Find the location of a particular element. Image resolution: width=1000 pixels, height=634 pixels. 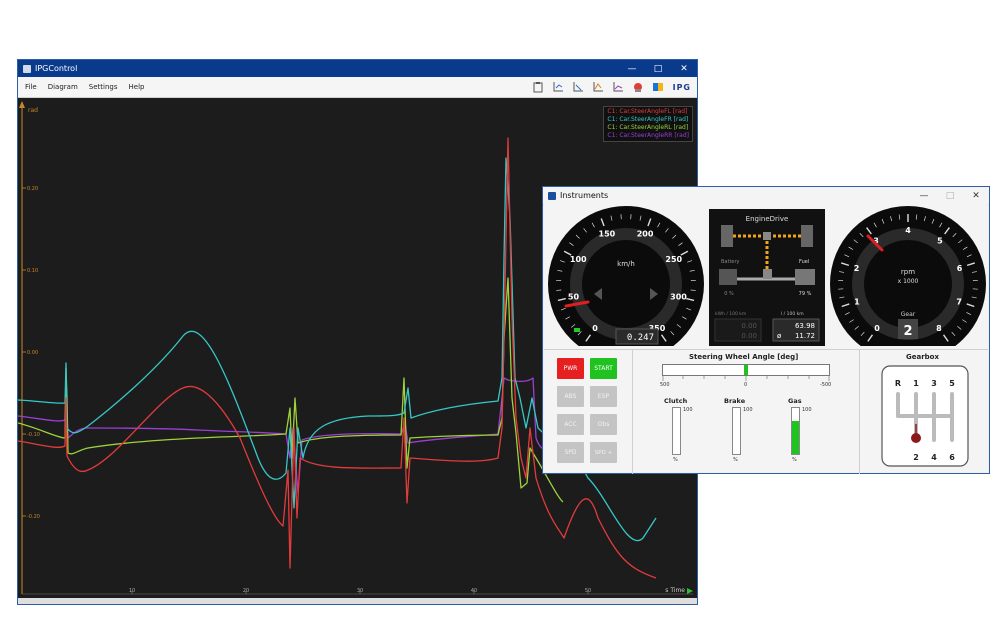

legend-entry-fr: C1: Car.SteerAngleFR [rad] is located at coordinates (648, 119).